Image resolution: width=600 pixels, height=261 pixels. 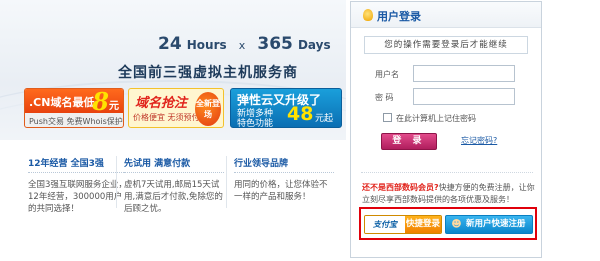 What do you see at coordinates (286, 108) in the screenshot?
I see `cloud-upgrade-promo: 弹性云又升级了 新增多种 特色功能 48 元起` at bounding box center [286, 108].